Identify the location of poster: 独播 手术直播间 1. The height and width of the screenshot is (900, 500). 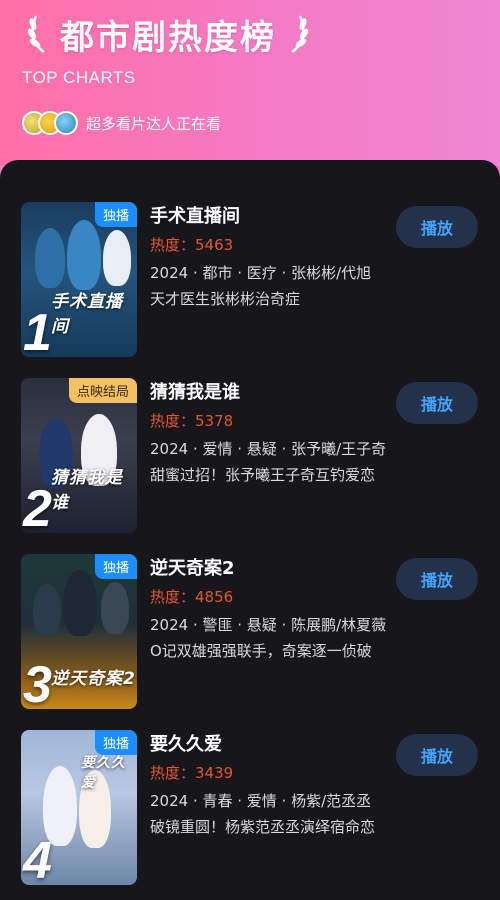
(79, 279).